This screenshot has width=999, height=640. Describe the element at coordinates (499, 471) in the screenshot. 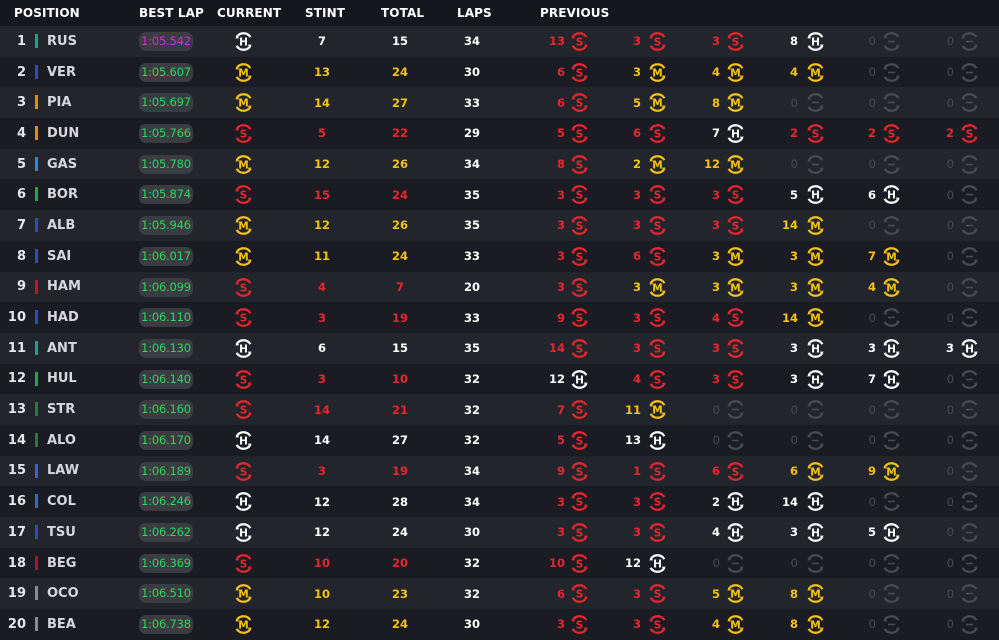

I see `table-row: 15 LAW 1:06.189 S 3 19 34 9 S 1 S 6 S 6 M 9 M 0` at that location.